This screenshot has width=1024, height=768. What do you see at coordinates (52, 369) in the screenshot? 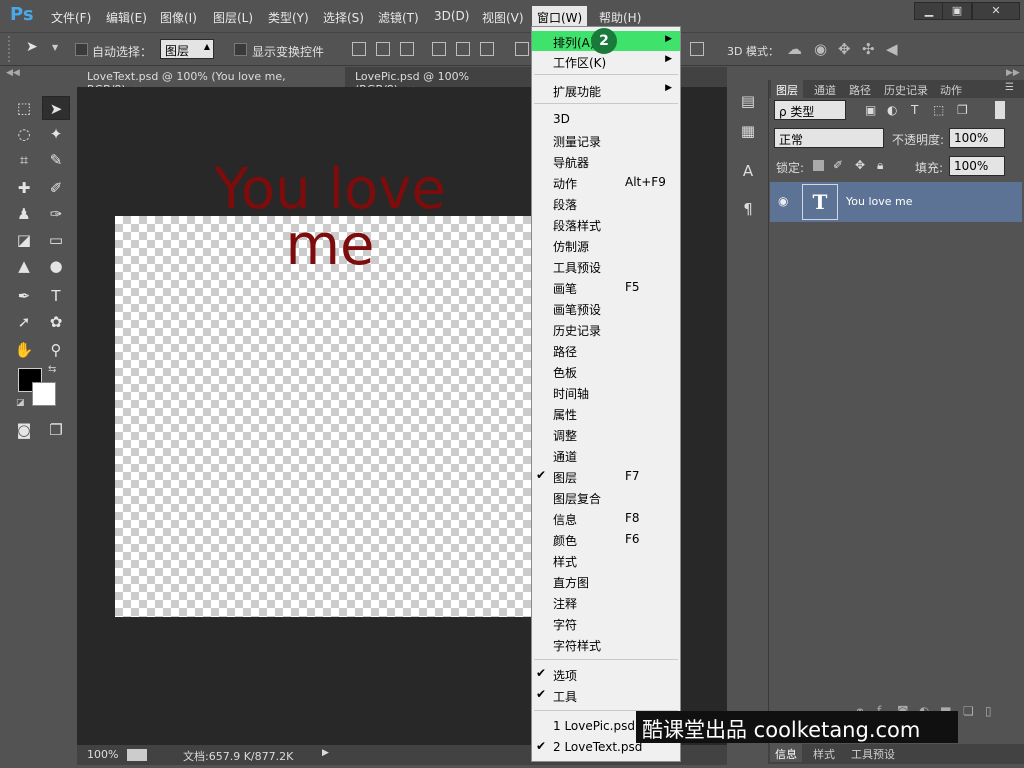
I see `swap-colors-icon: ⇆` at bounding box center [52, 369].